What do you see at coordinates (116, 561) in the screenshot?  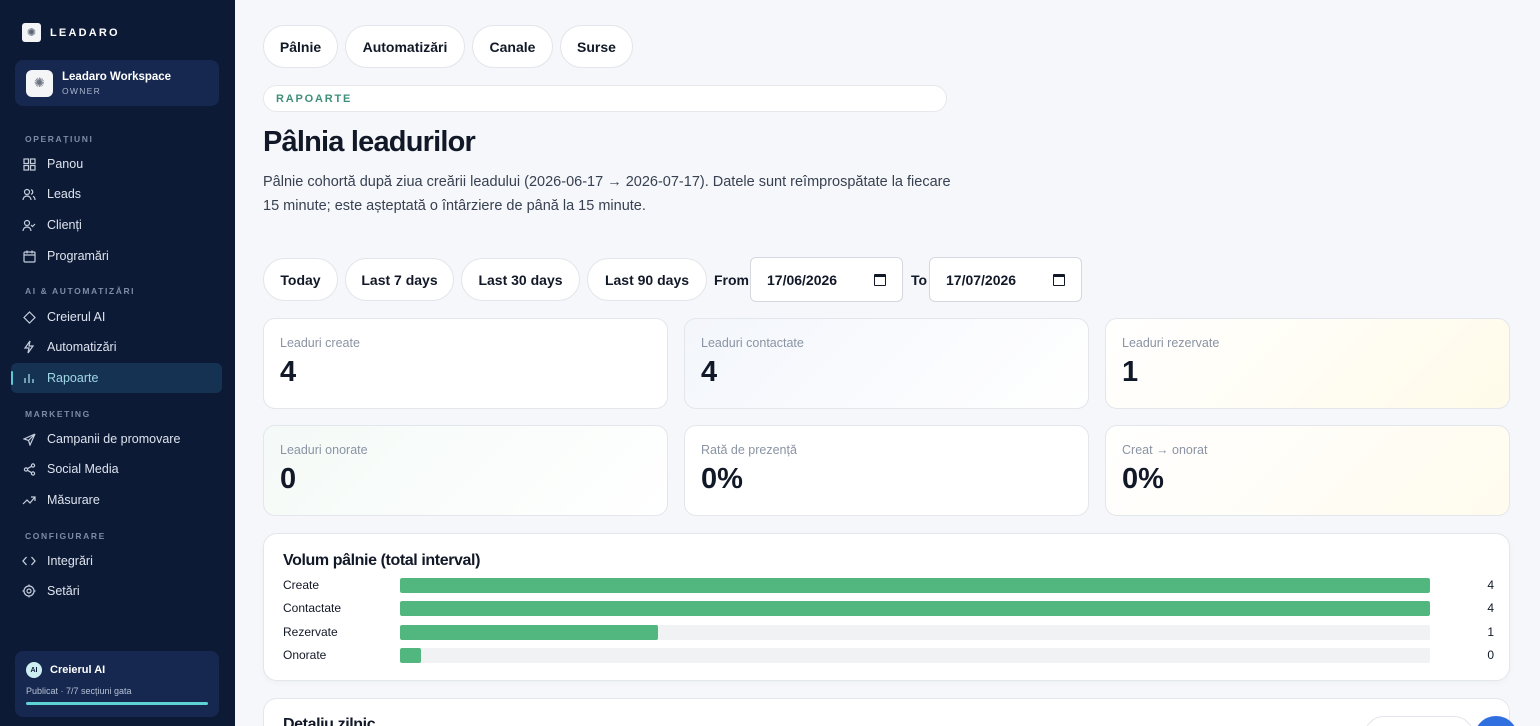 I see `sidebar-item-integrari: Integrări` at bounding box center [116, 561].